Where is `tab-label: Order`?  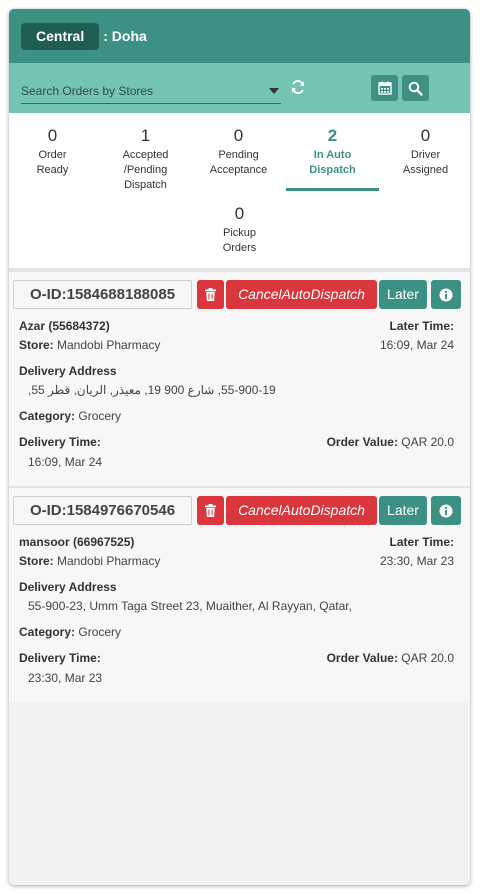
tab-label: Order is located at coordinates (52, 155).